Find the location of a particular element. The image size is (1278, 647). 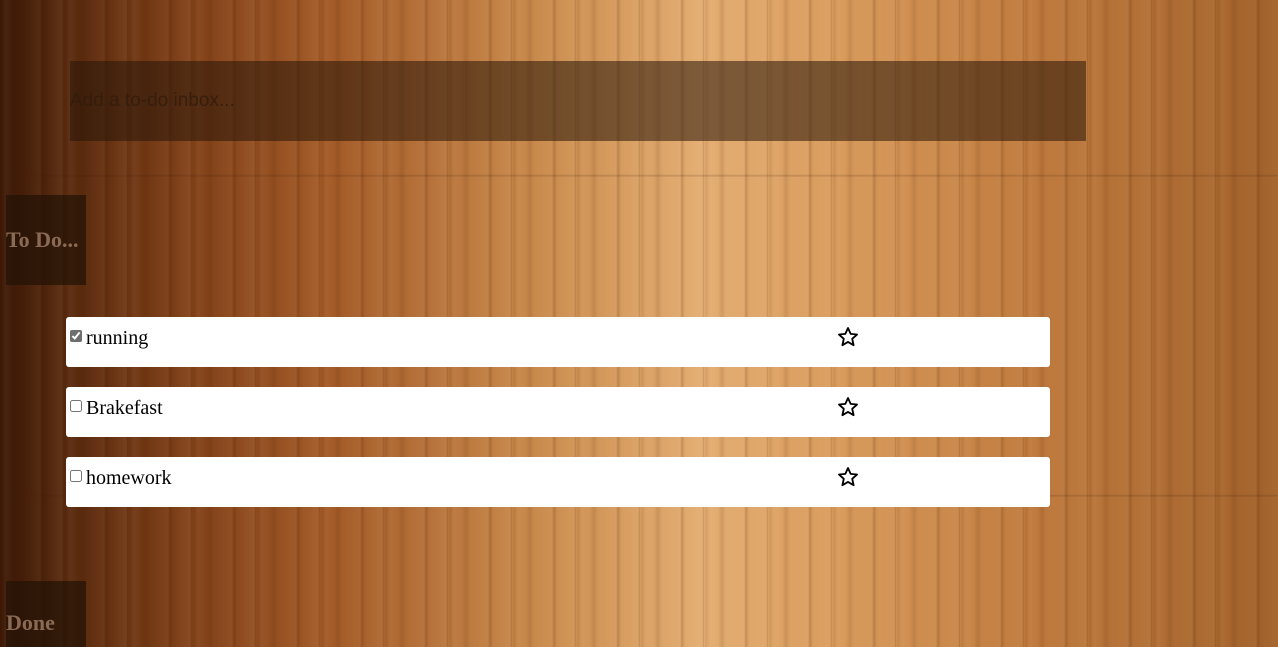

todo-label: Brakefast is located at coordinates (124, 408).